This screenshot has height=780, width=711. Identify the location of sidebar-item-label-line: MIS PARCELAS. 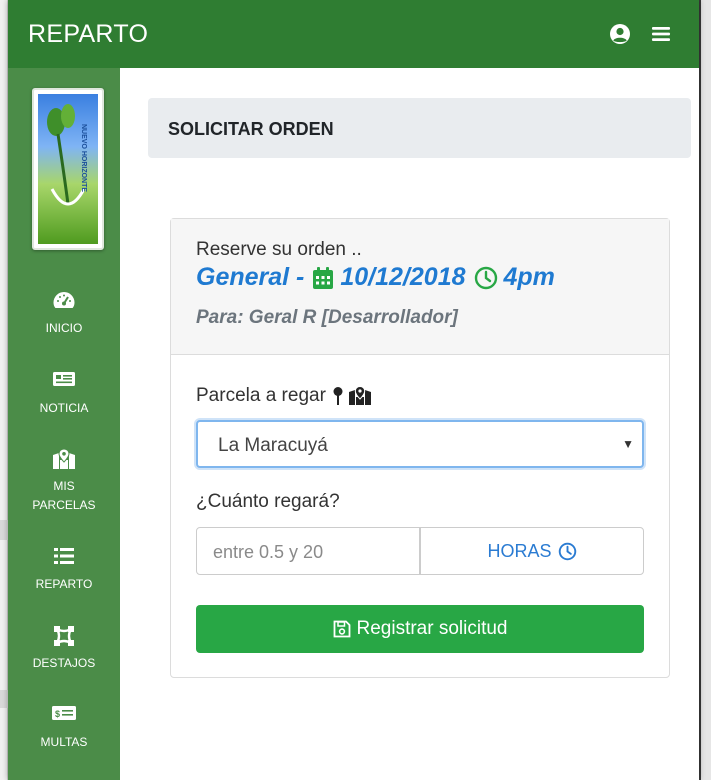
(64, 495).